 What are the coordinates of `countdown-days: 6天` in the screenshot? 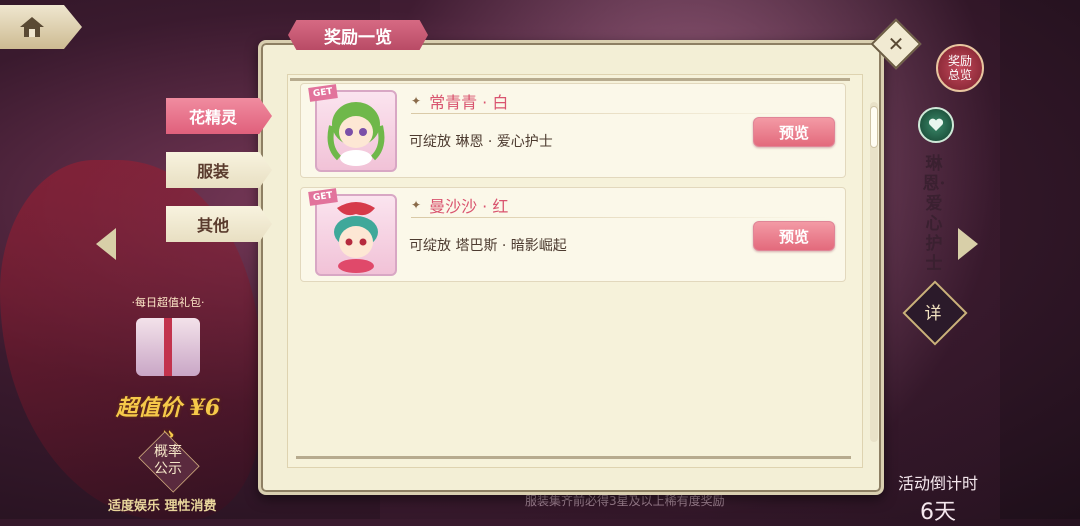 It's located at (938, 512).